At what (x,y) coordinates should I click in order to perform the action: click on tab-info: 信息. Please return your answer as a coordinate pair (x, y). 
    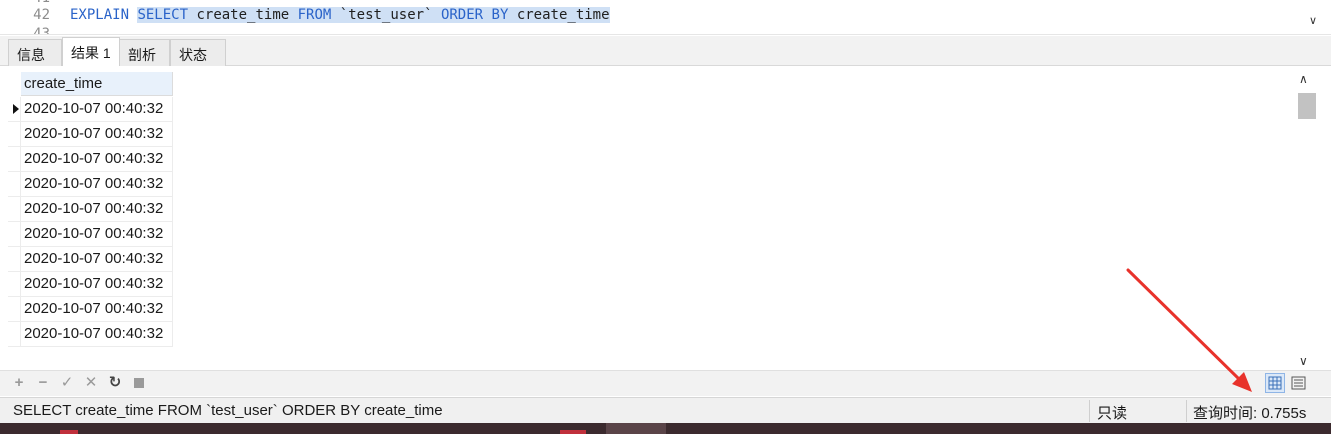
    Looking at the image, I should click on (35, 52).